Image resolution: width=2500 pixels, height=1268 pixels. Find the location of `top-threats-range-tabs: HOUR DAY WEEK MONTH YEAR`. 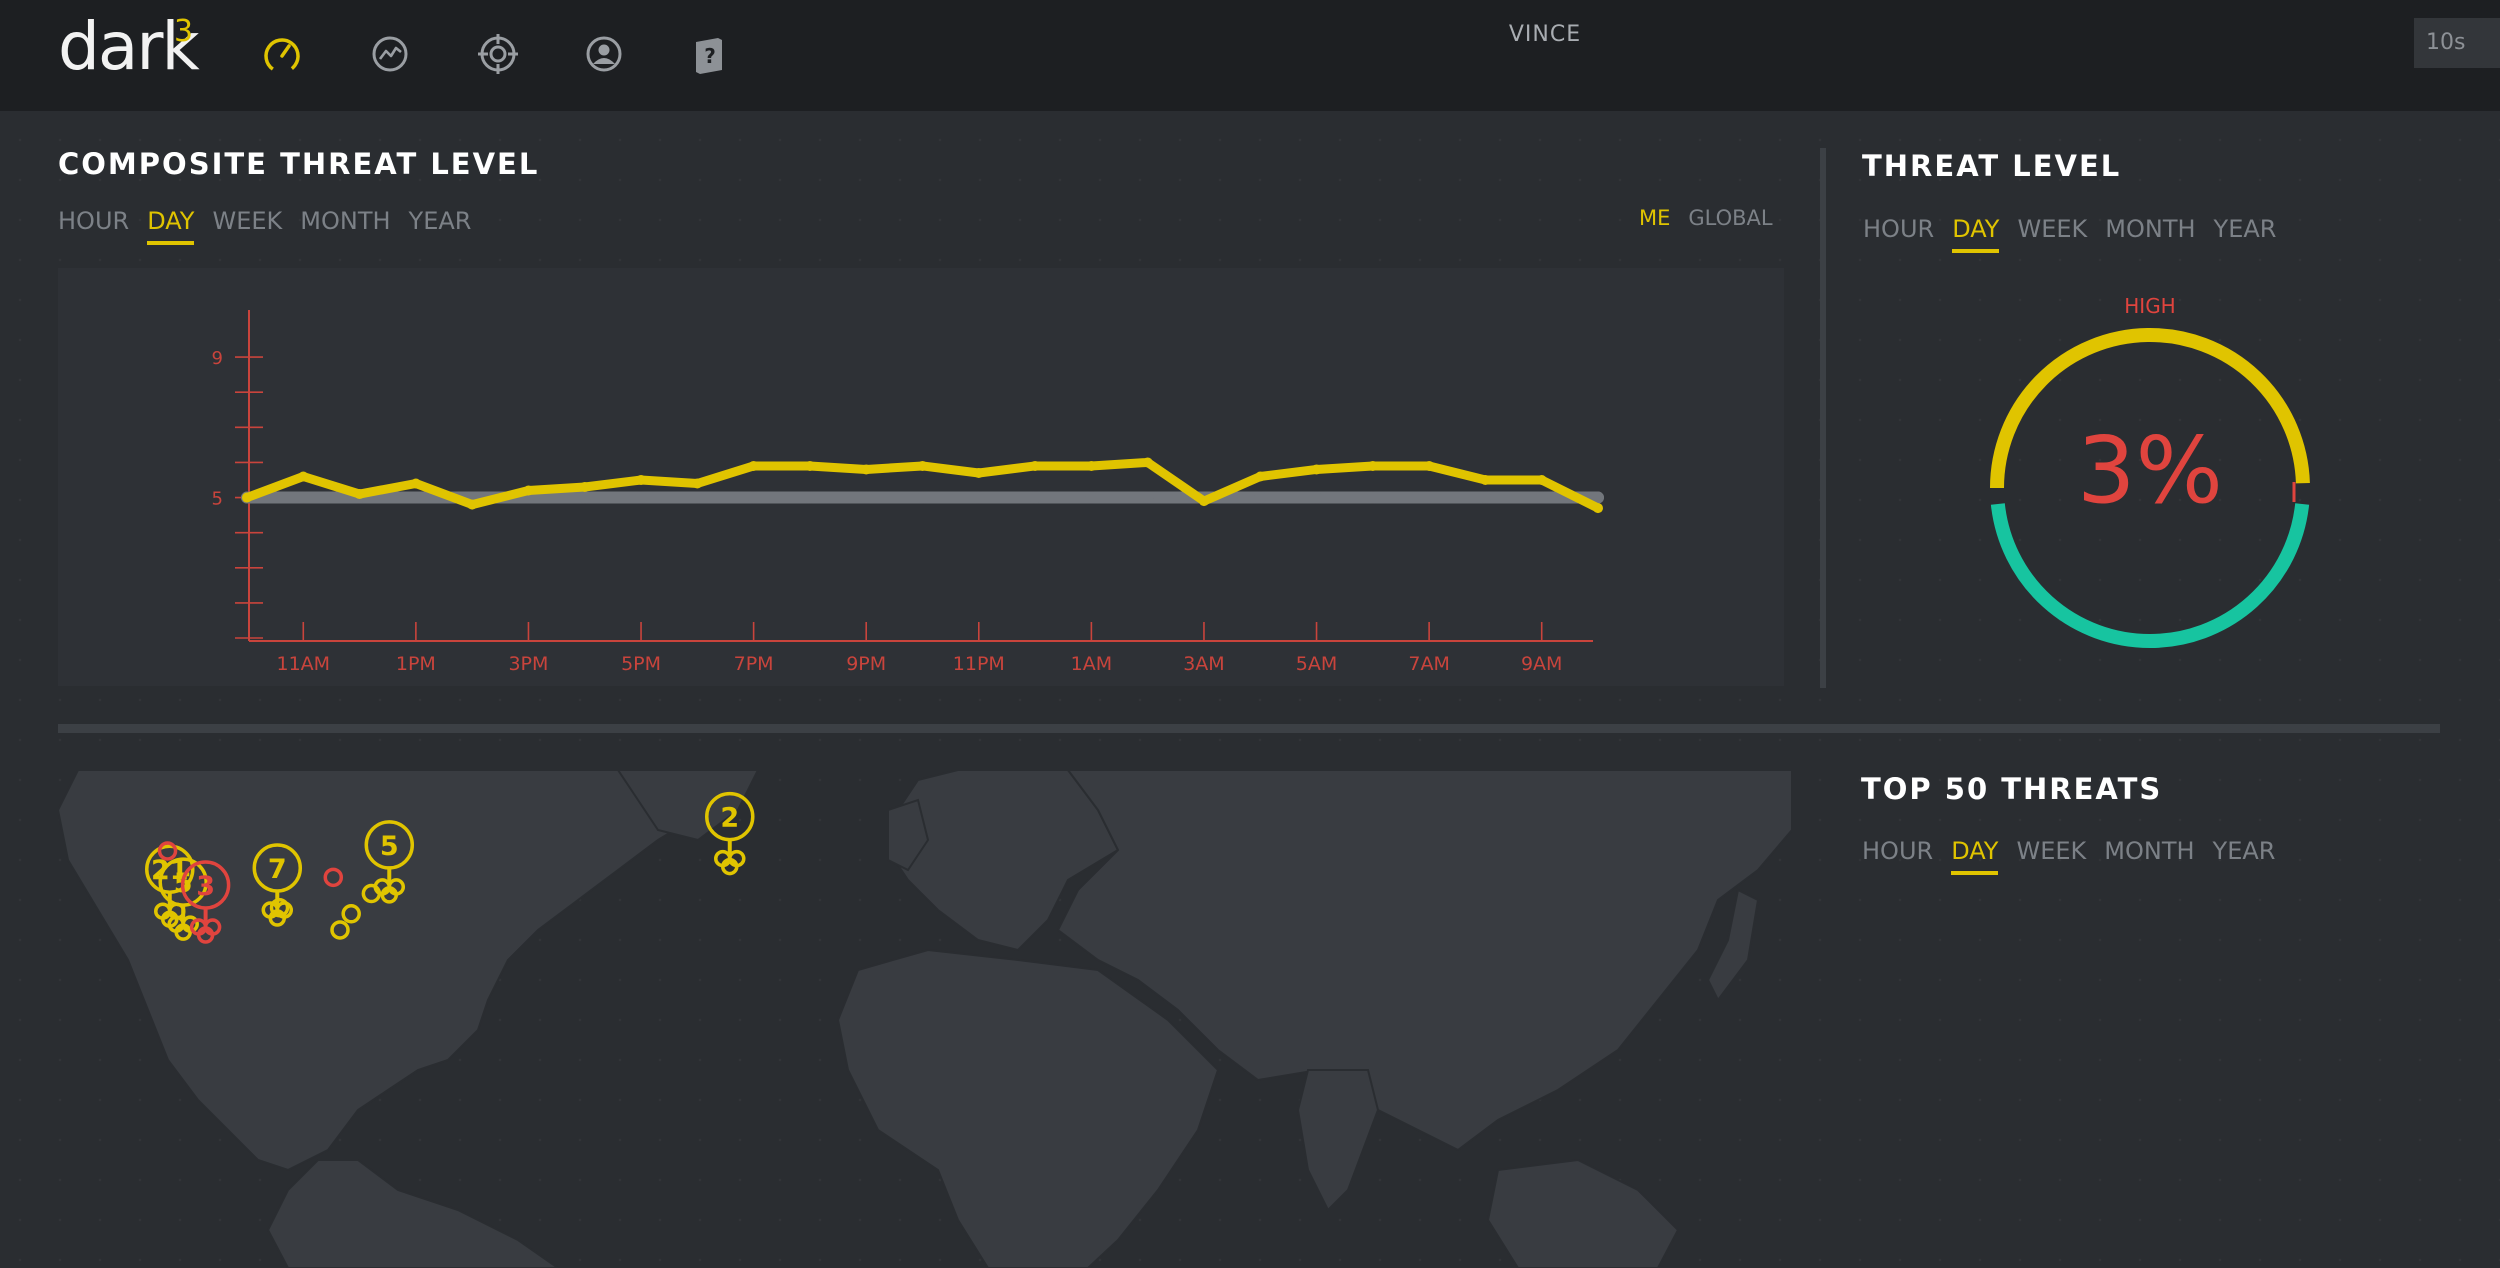

top-threats-range-tabs: HOUR DAY WEEK MONTH YEAR is located at coordinates (2068, 856).